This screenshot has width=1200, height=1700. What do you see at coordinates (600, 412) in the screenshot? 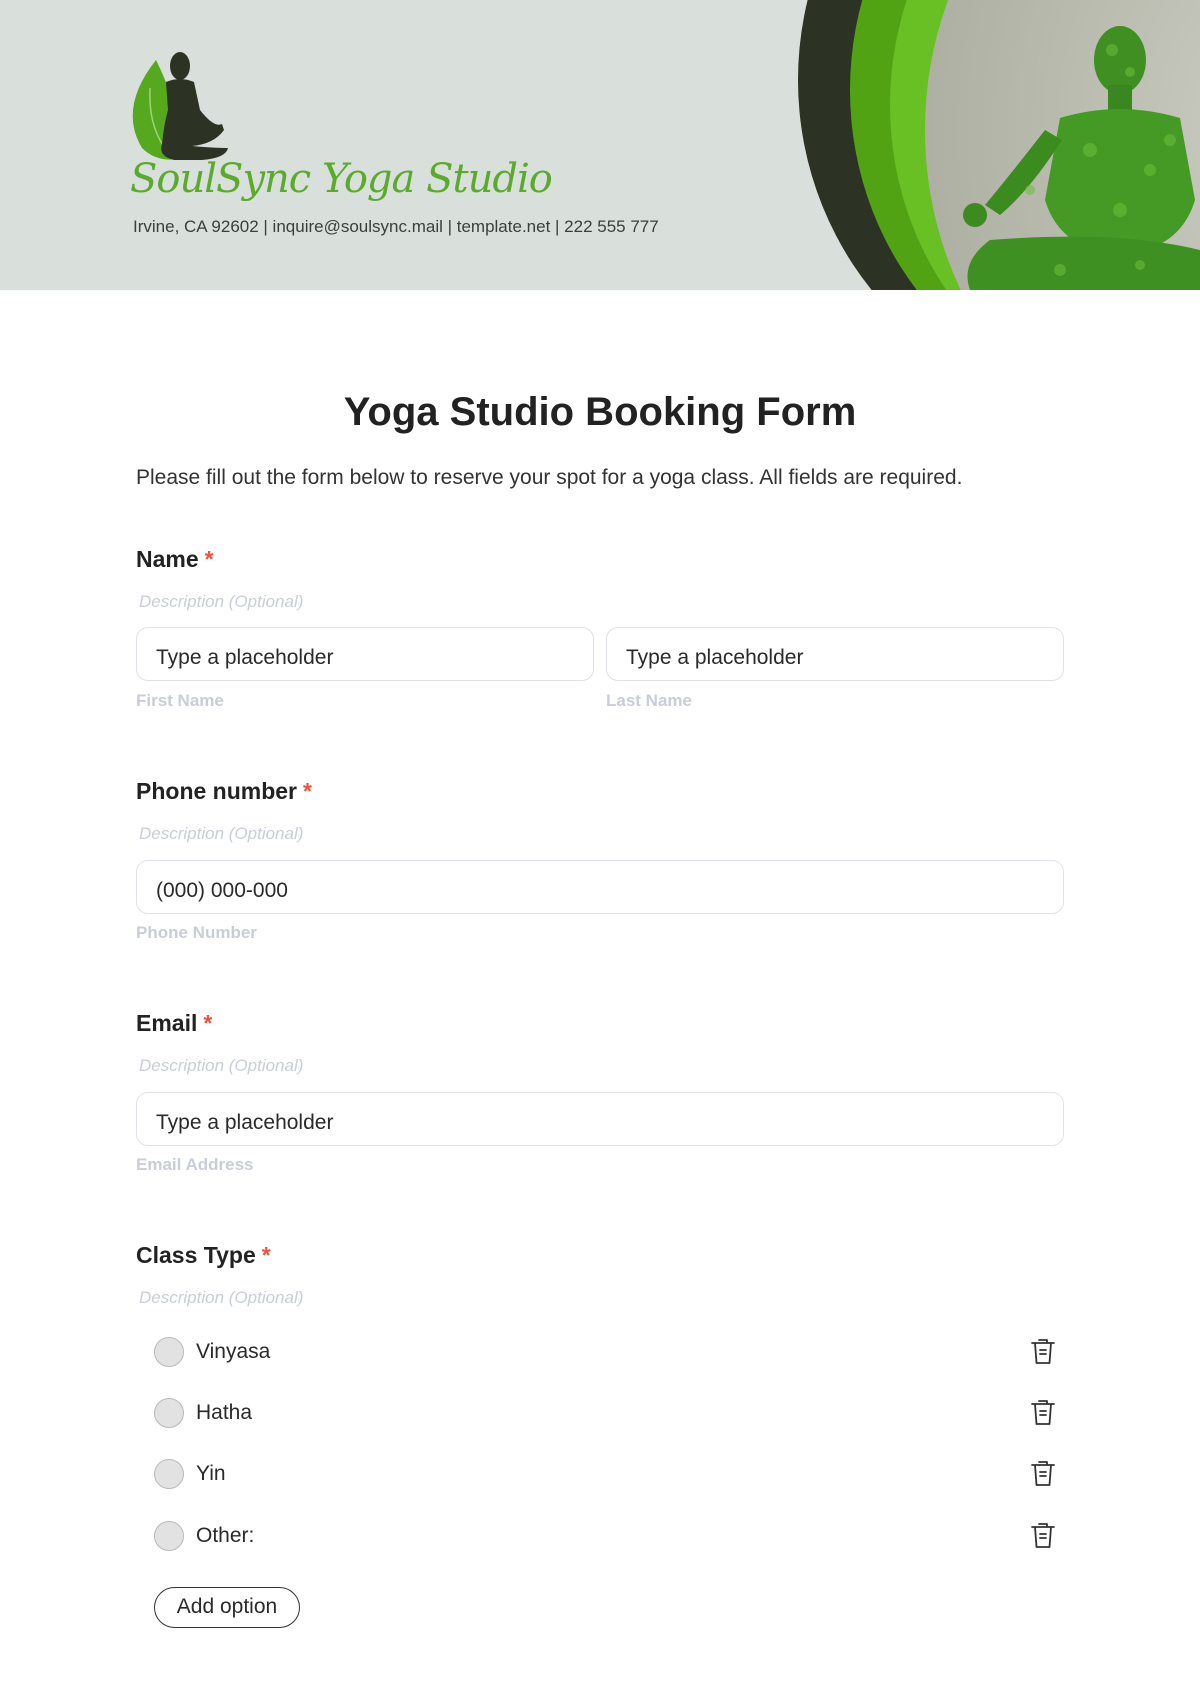
I see `form-title: Yoga Studio Booking Form` at bounding box center [600, 412].